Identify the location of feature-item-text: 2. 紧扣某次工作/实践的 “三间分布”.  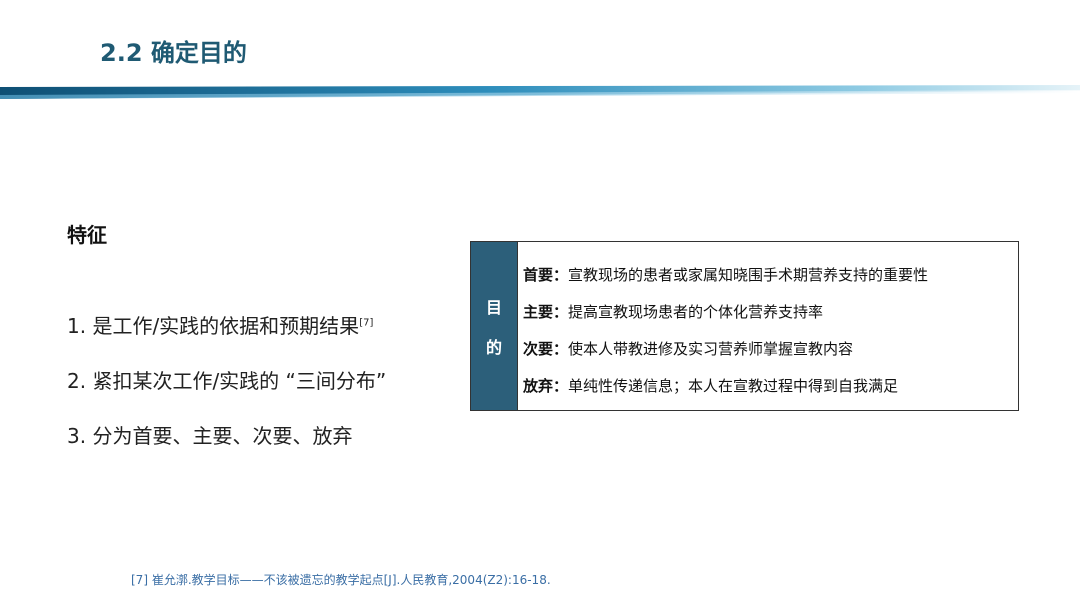
(227, 381).